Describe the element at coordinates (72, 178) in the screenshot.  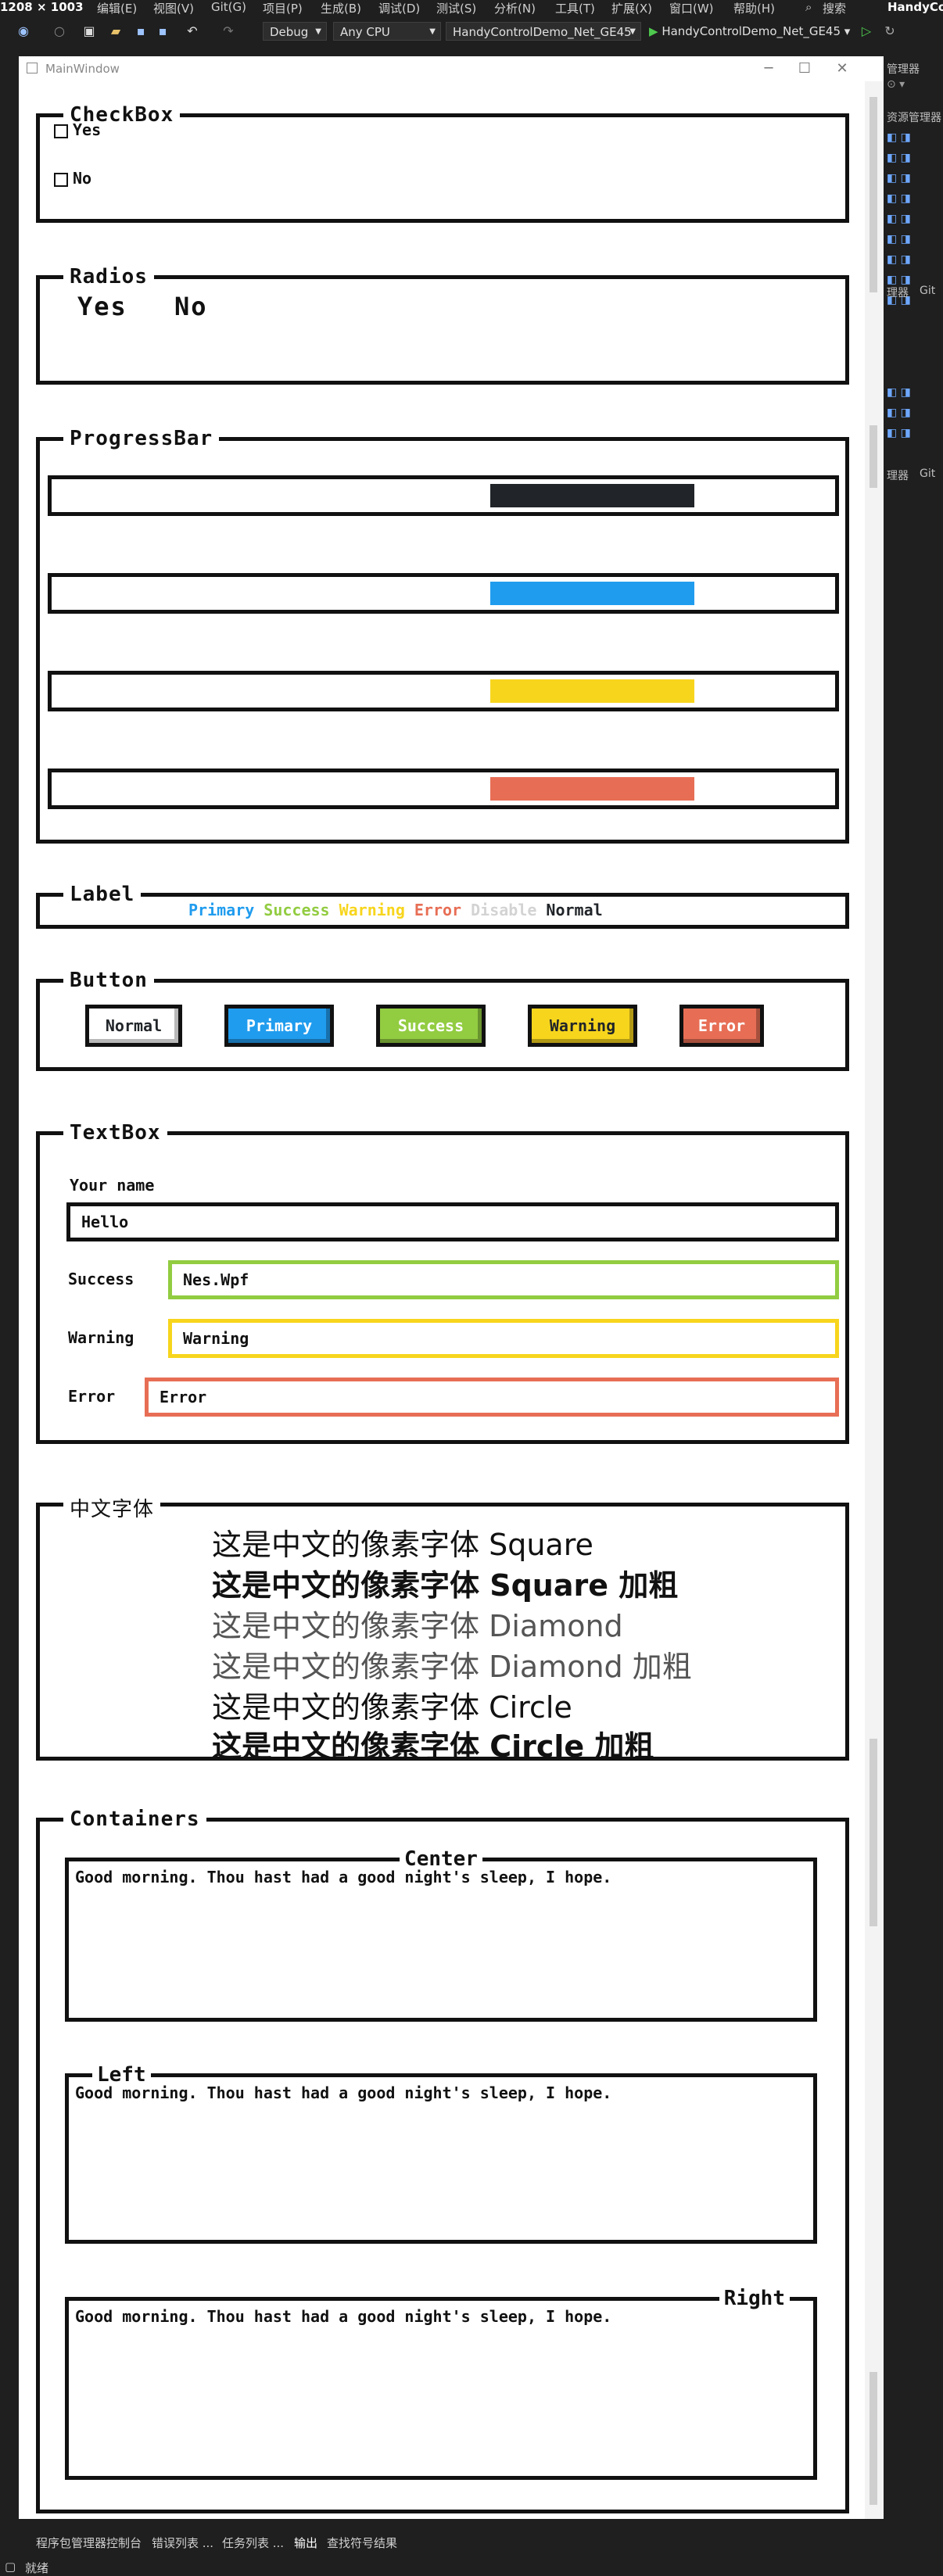
I see `checkbox-no: No` at that location.